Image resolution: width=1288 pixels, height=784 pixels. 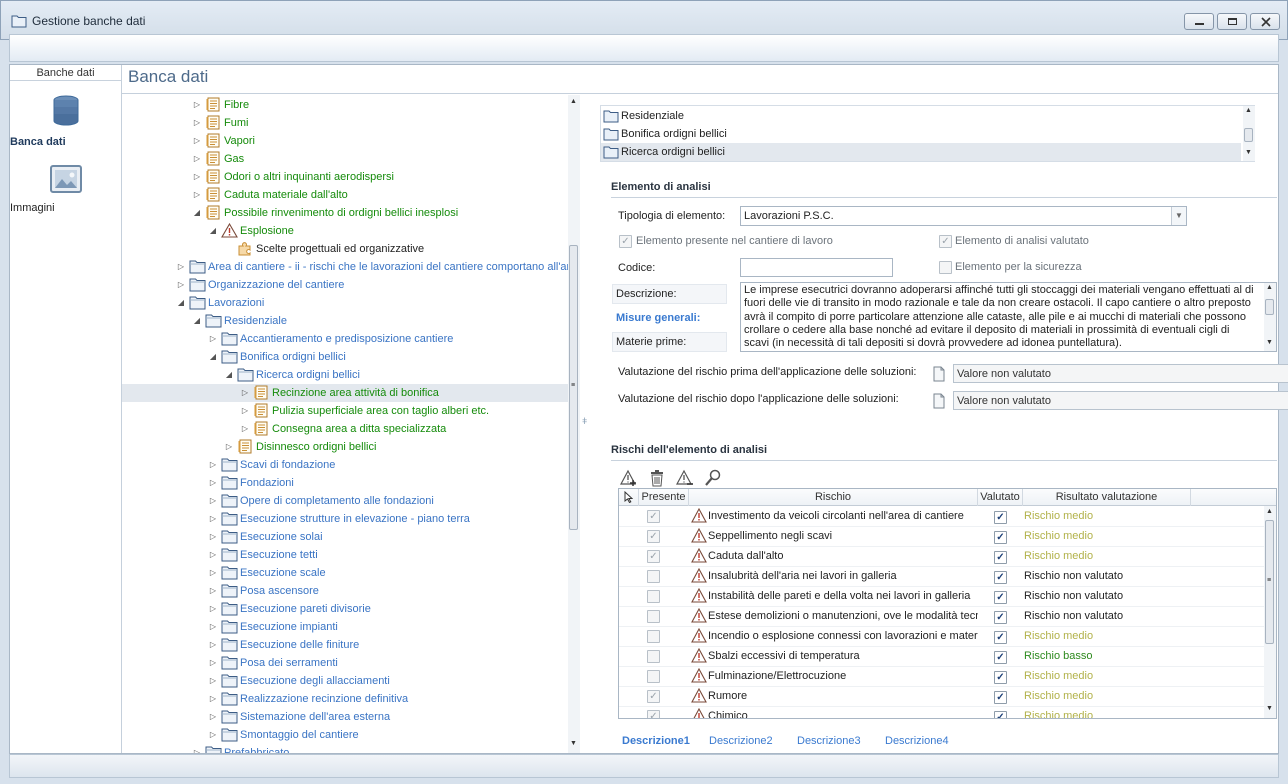 I want to click on minimize-button, so click(x=1199, y=21).